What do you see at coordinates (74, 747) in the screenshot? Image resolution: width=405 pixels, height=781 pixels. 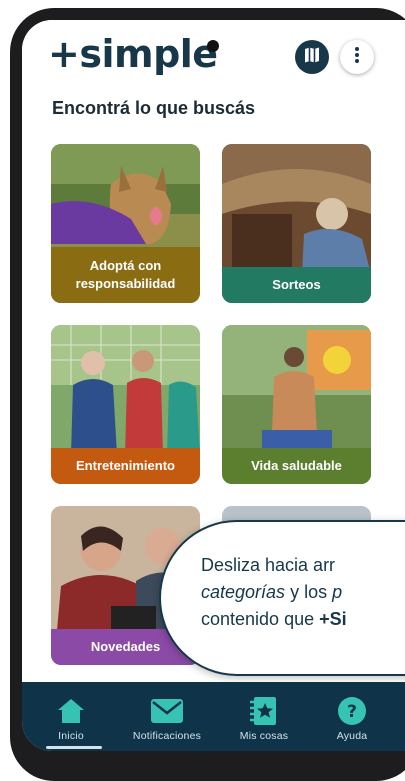 I see `active-tab-indicator` at bounding box center [74, 747].